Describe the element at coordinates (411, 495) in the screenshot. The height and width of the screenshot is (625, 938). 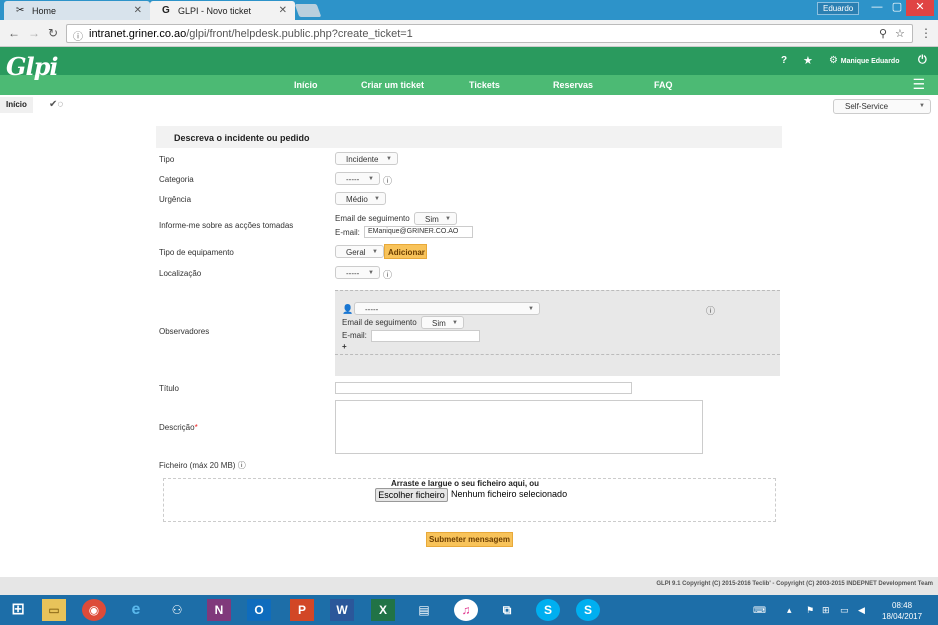
I see `choose-file-button: Escolher ficheiro` at that location.